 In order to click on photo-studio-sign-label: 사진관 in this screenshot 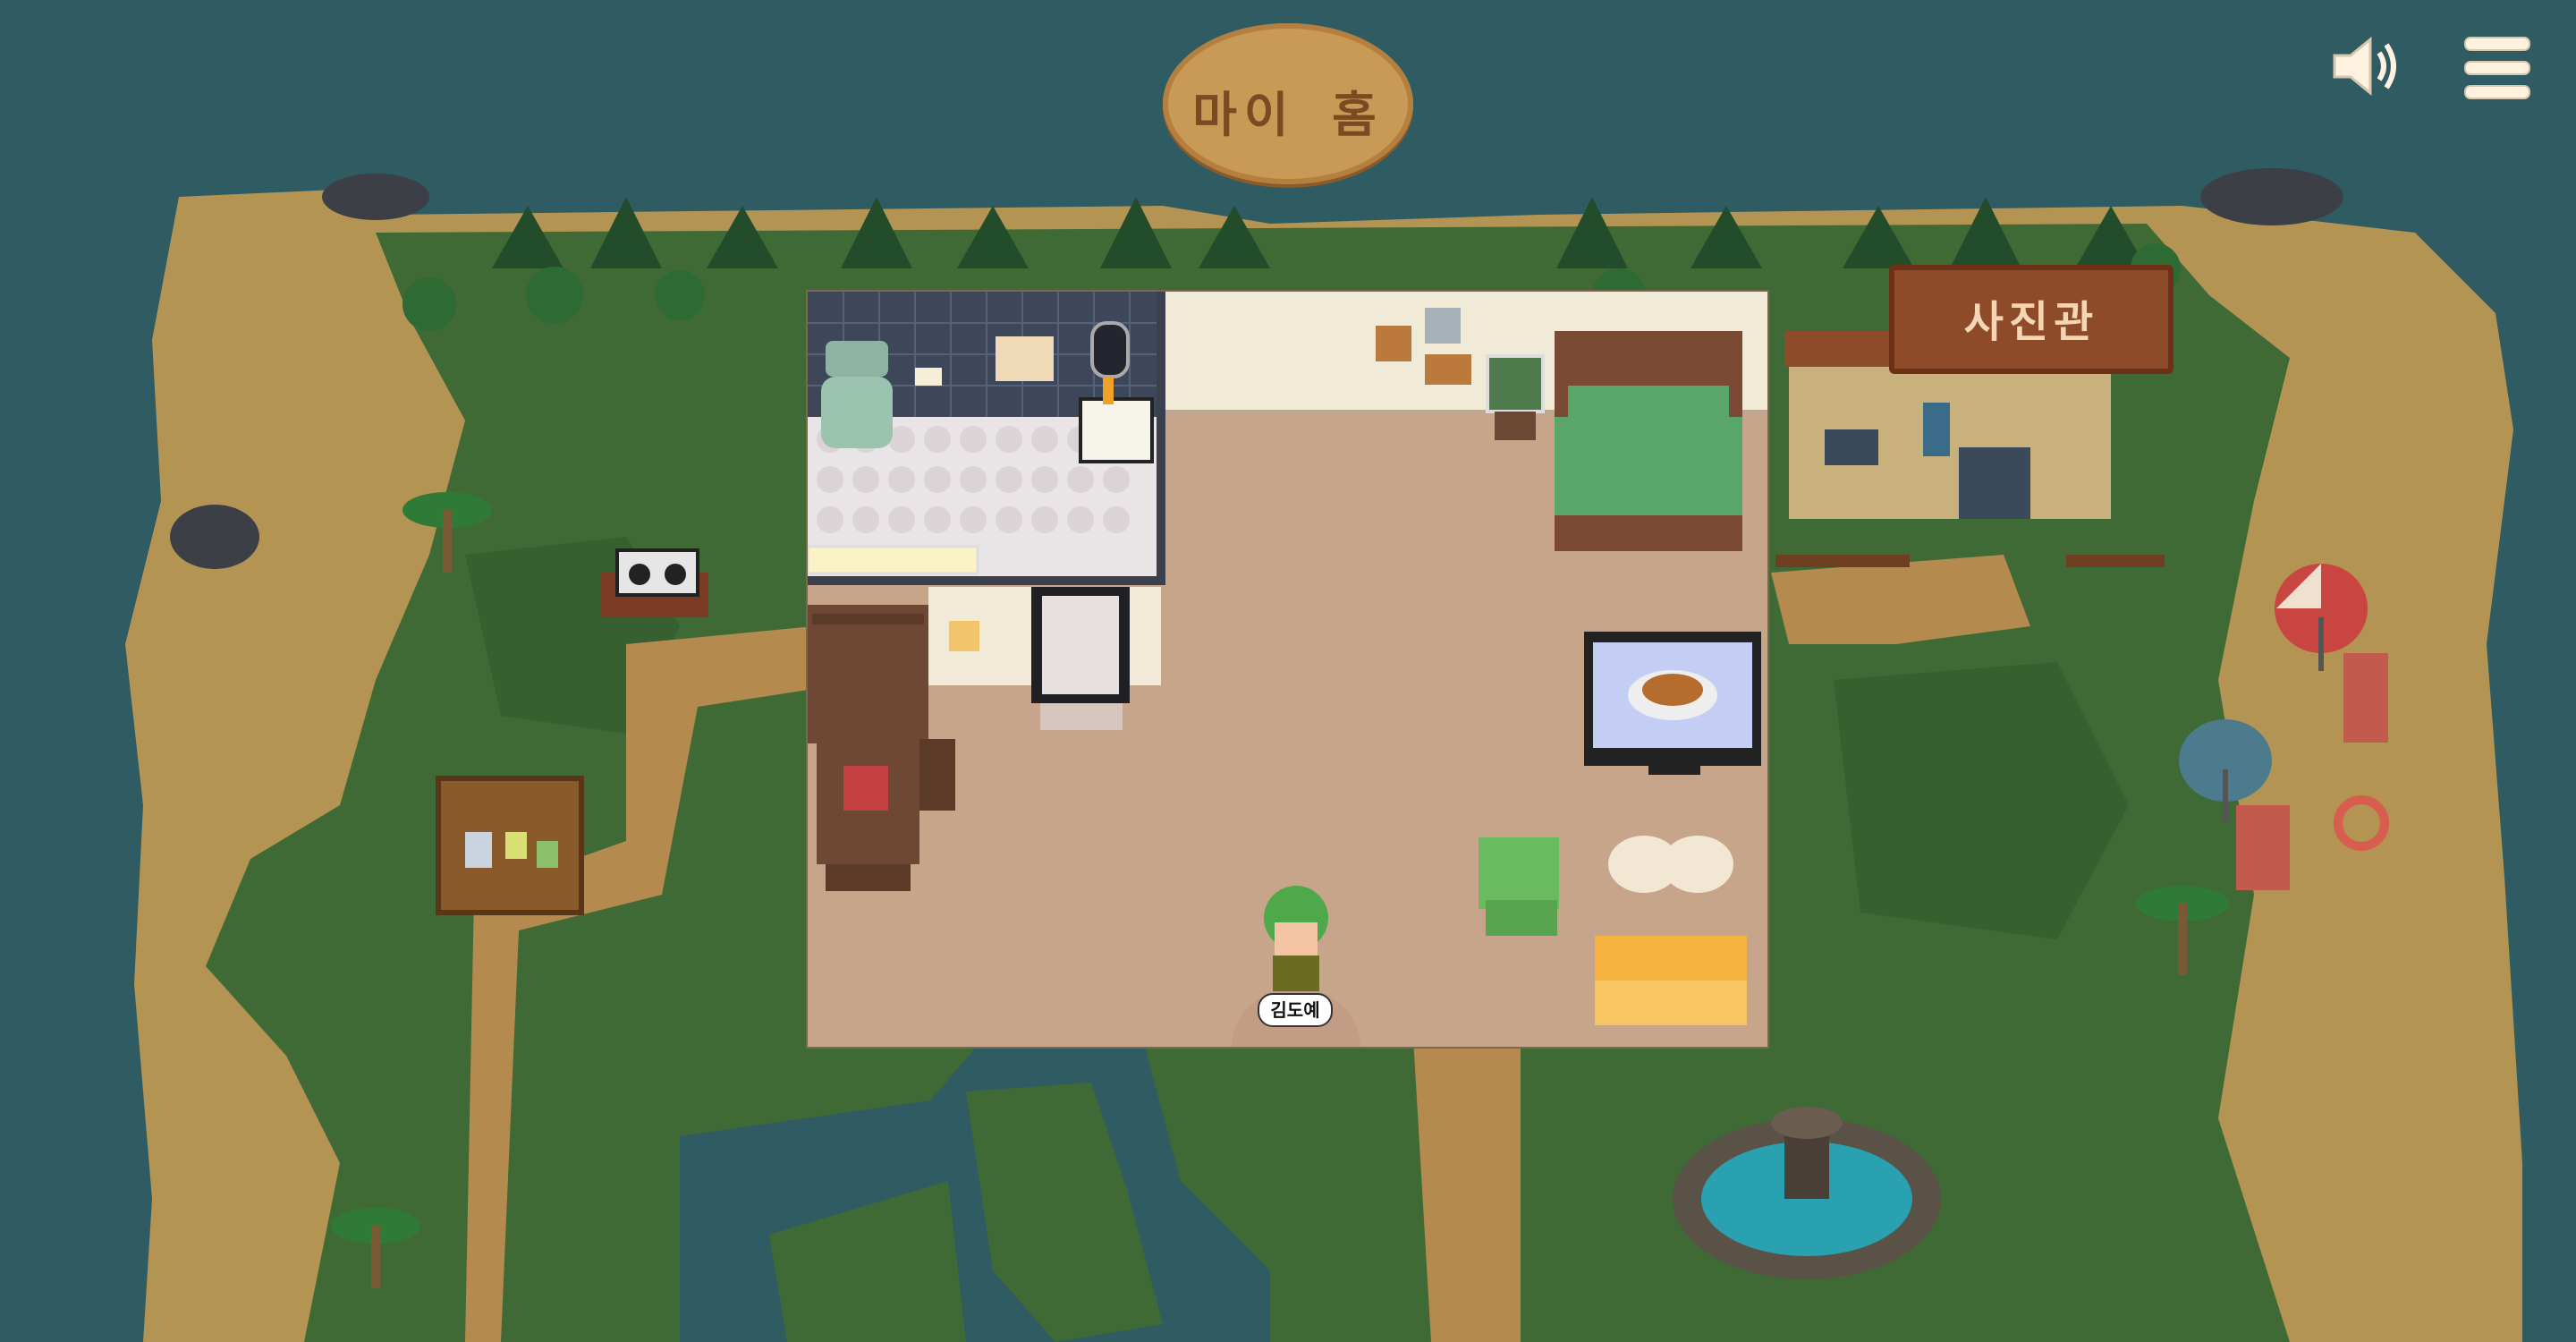, I will do `click(2031, 322)`.